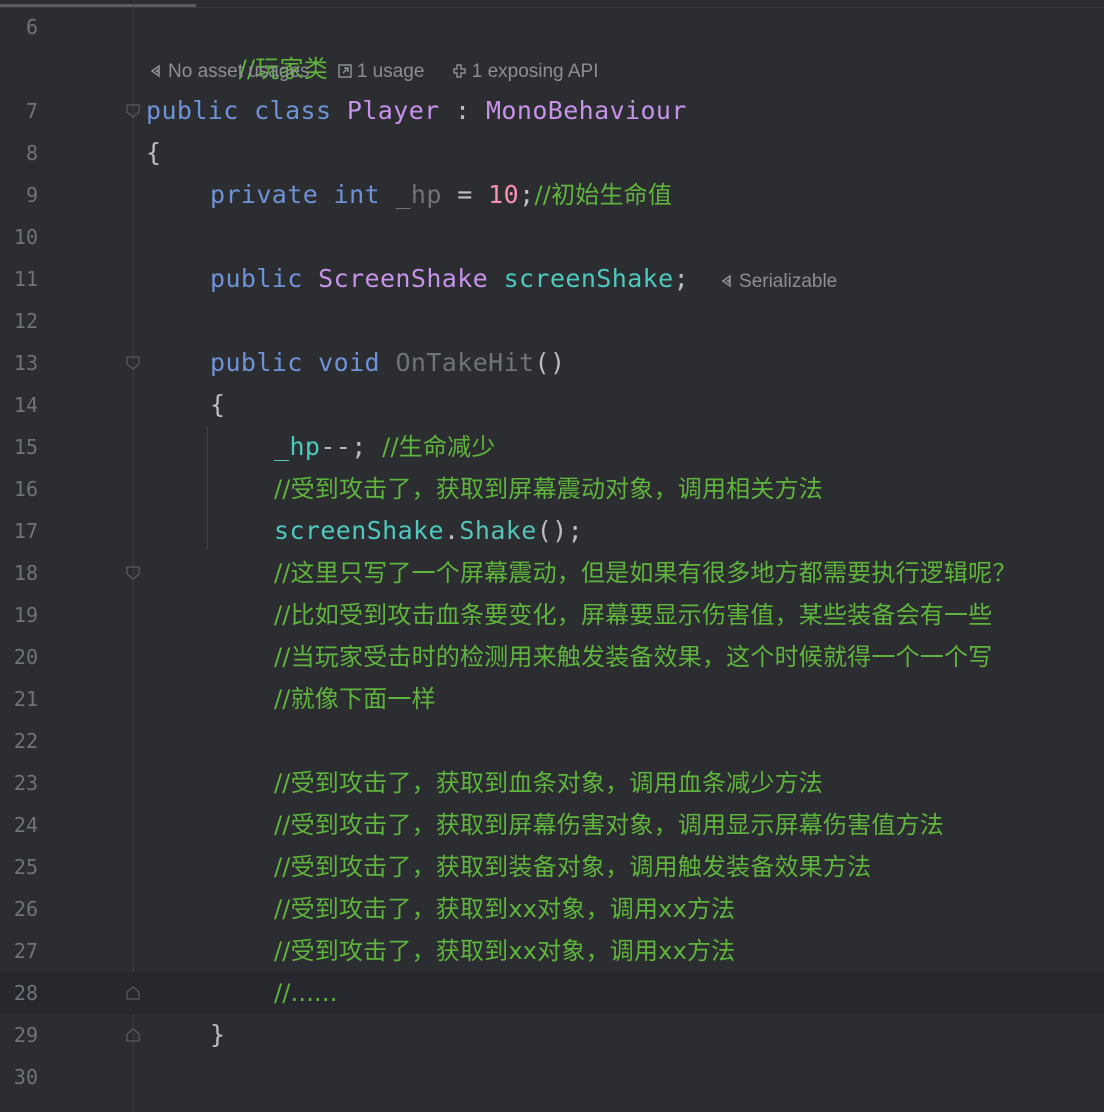 Image resolution: width=1104 pixels, height=1112 pixels. I want to click on code-text: //受到攻击了，获取到屏幕震动对象，调用相关方法, so click(548, 489).